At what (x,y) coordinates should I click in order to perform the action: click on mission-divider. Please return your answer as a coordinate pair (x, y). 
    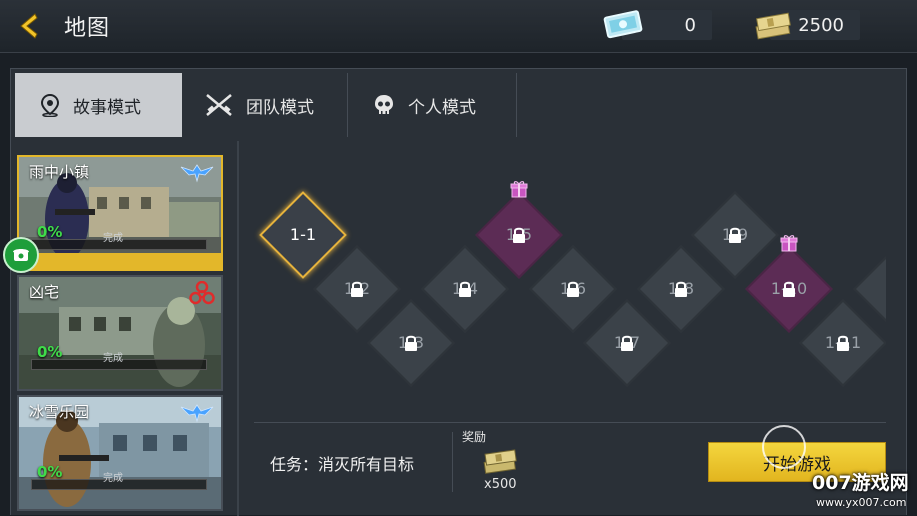
    Looking at the image, I should click on (452, 462).